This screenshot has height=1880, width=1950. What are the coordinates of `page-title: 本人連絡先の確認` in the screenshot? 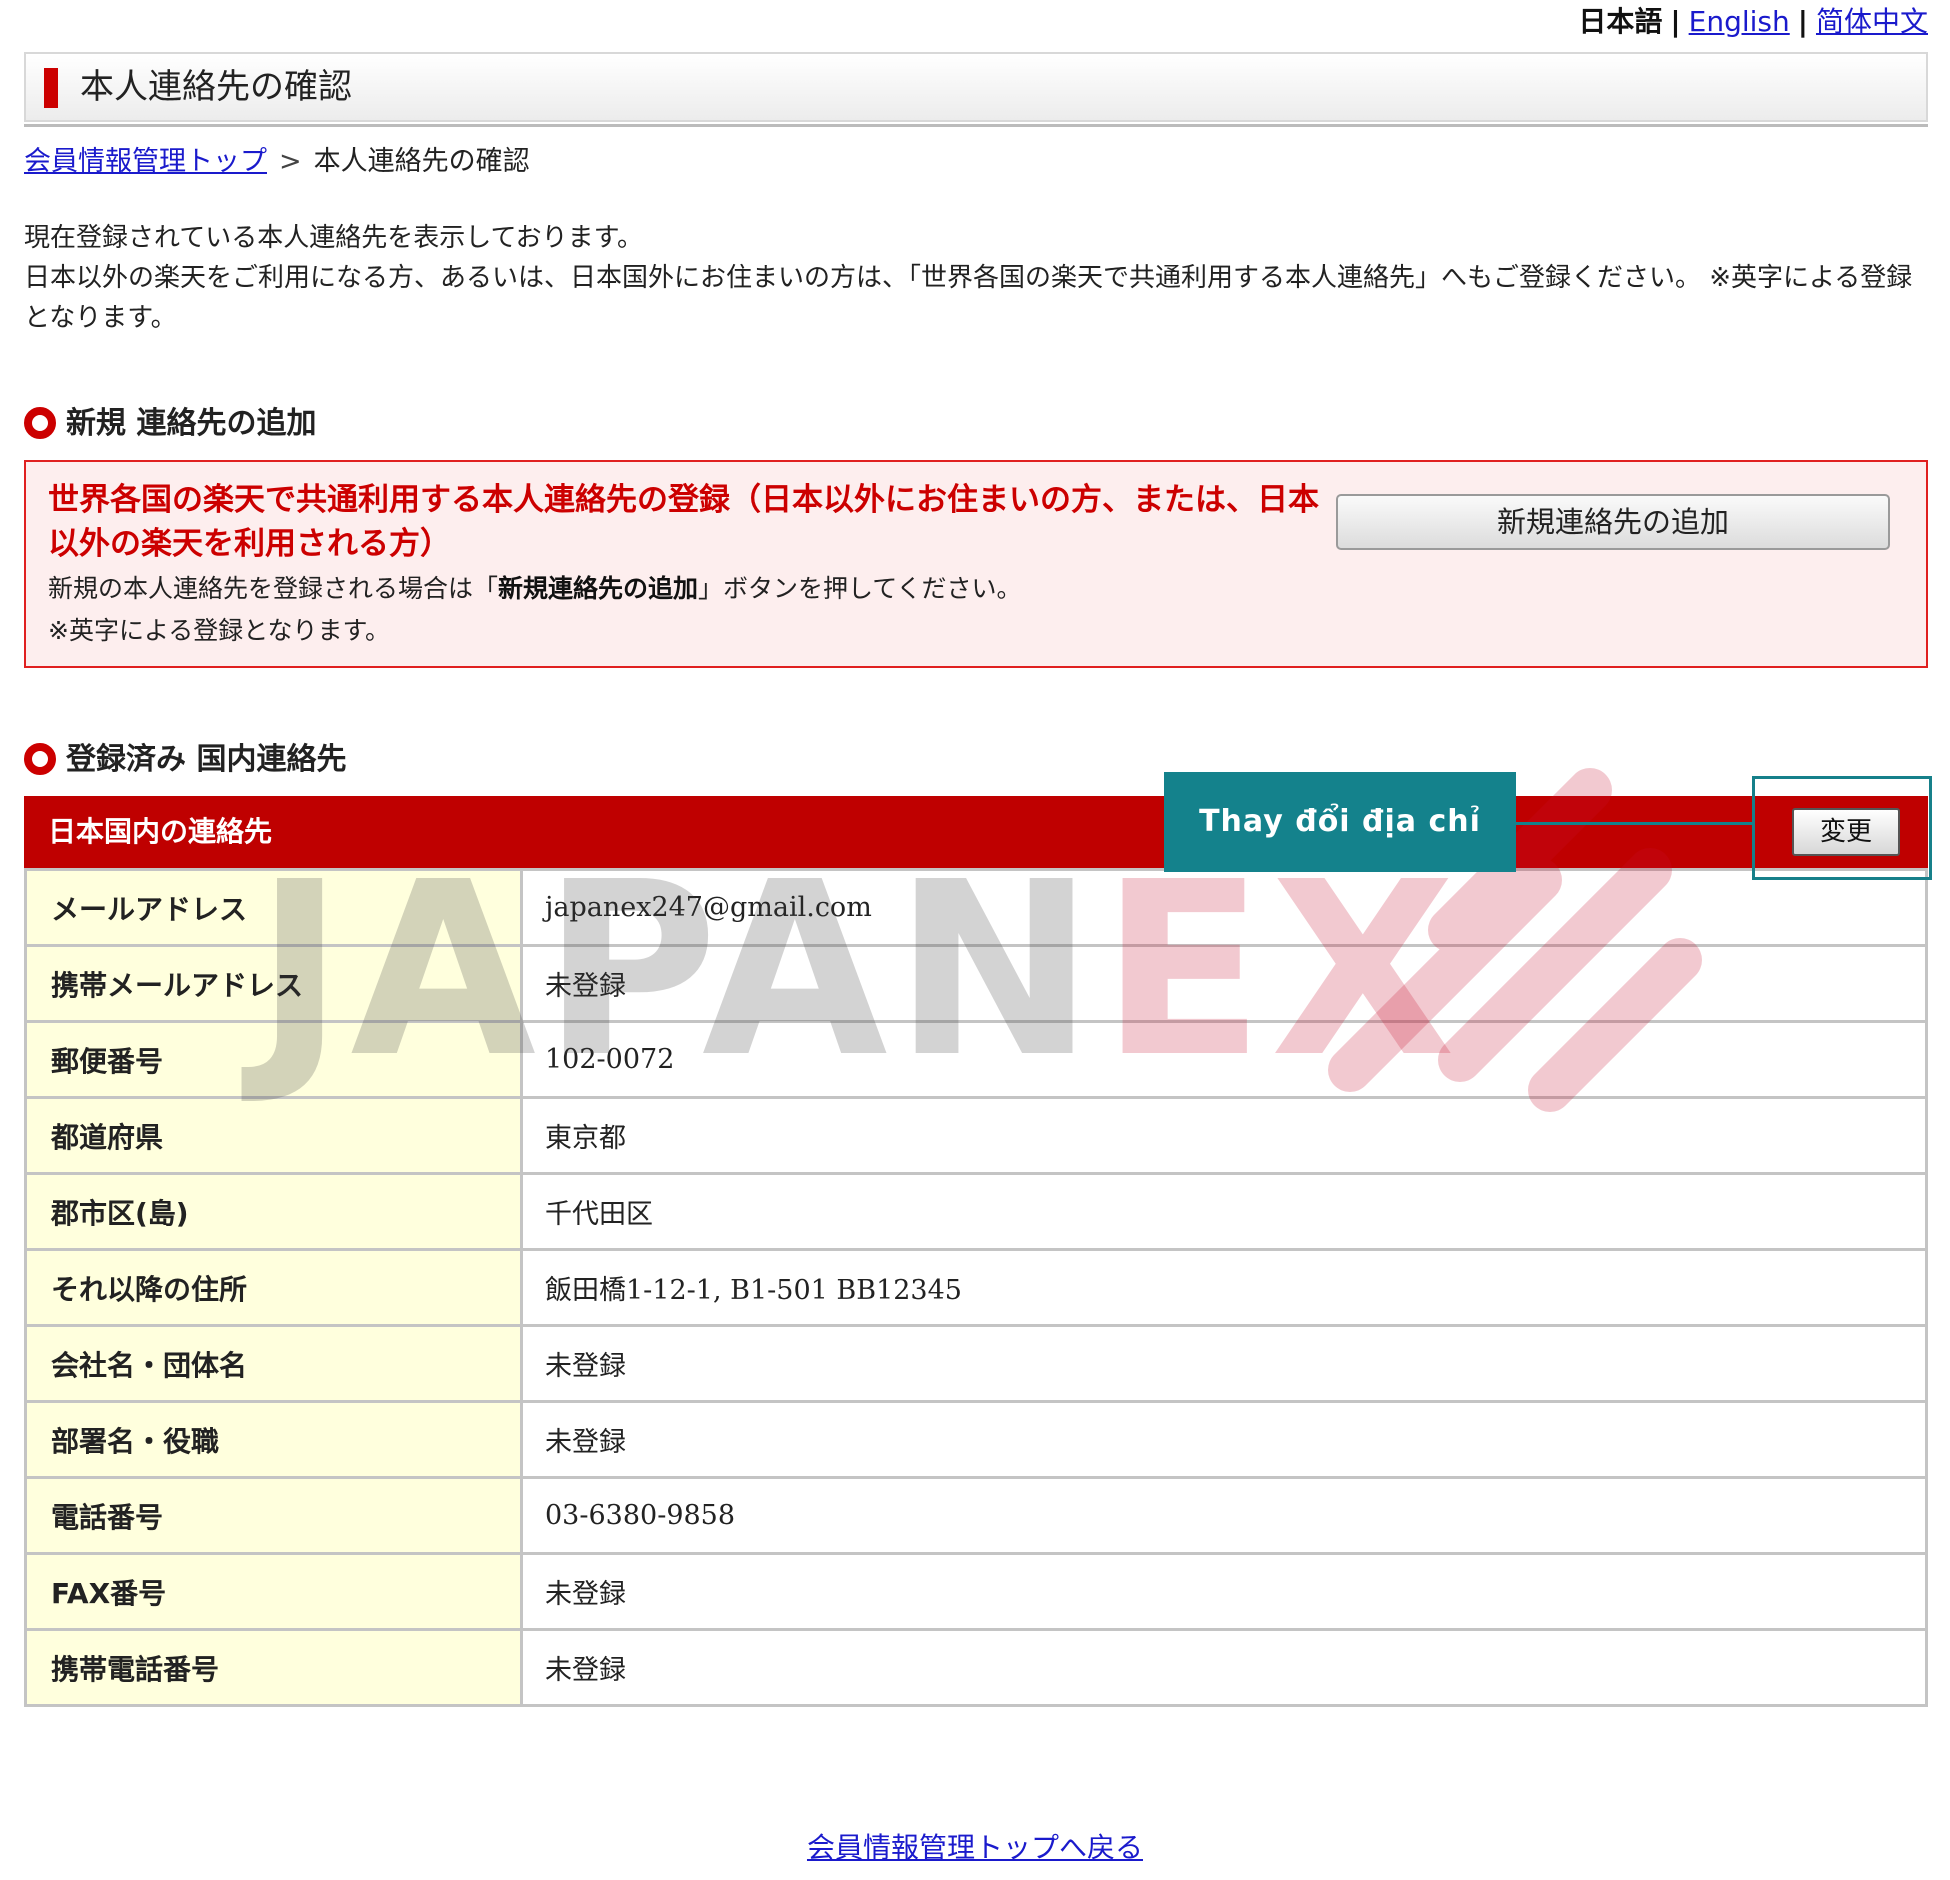 It's located at (216, 87).